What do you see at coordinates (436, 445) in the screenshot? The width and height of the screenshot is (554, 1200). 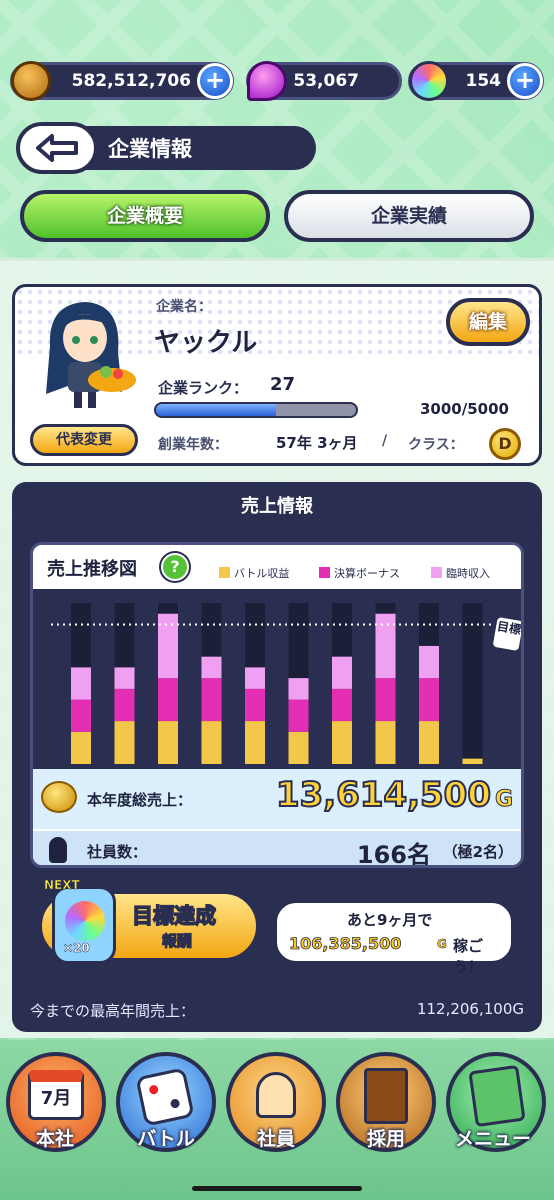 I see `class-label: クラス：` at bounding box center [436, 445].